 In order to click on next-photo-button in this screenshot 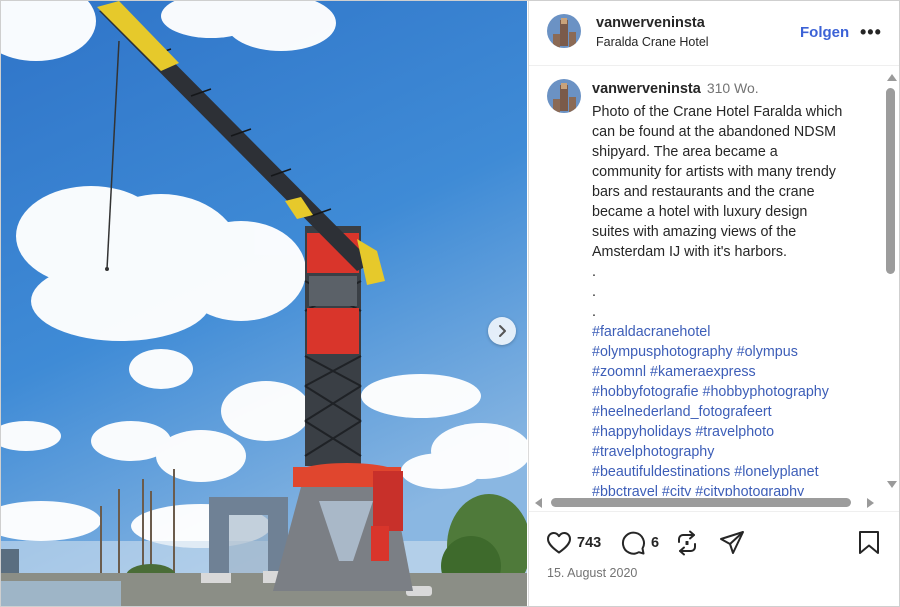, I will do `click(502, 331)`.